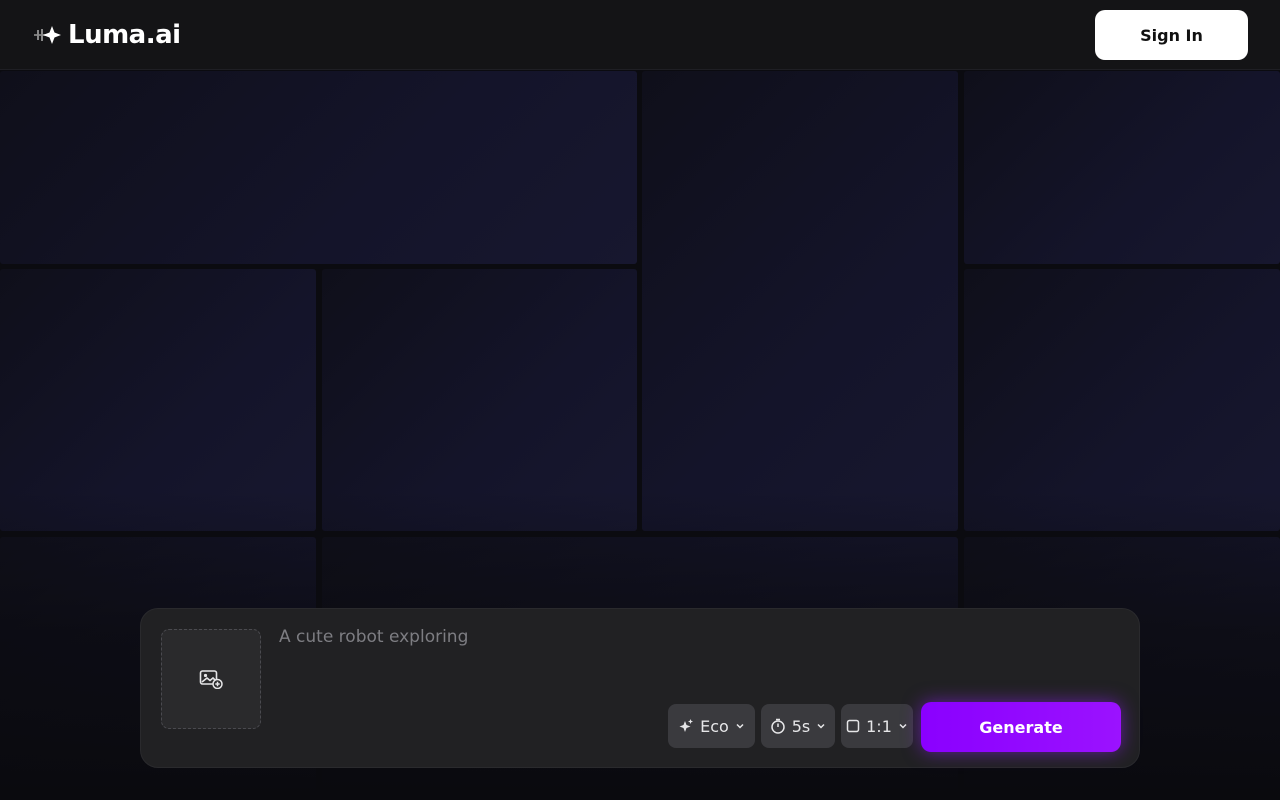 This screenshot has width=1280, height=800. Describe the element at coordinates (777, 726) in the screenshot. I see `timer-icon` at that location.